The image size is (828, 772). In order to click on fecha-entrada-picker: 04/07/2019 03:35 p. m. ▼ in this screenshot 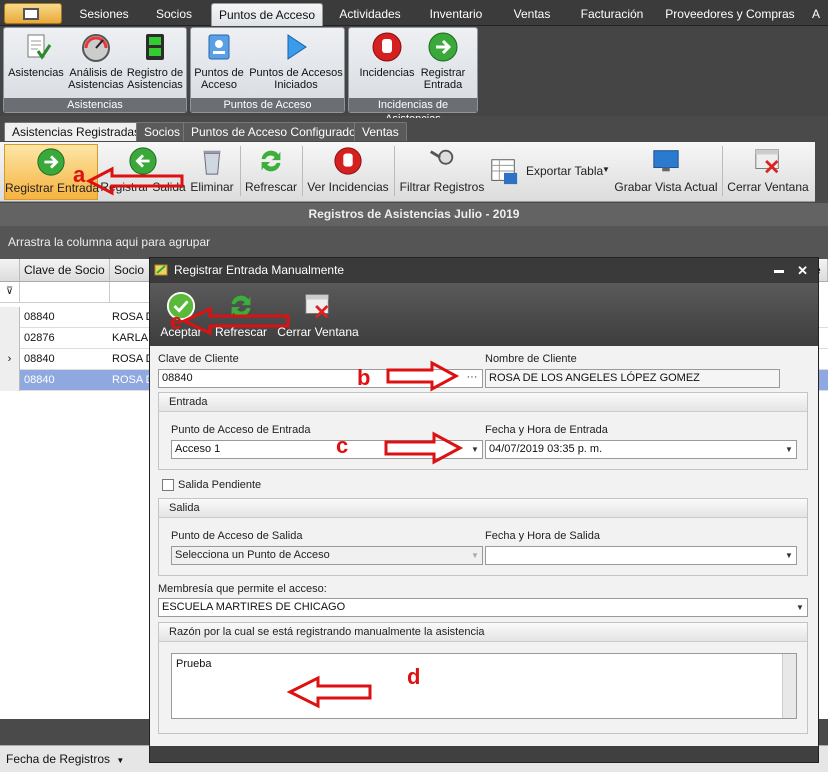, I will do `click(641, 449)`.